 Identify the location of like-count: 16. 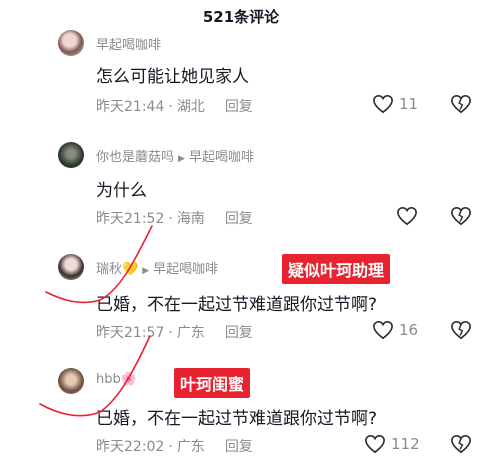
(409, 330).